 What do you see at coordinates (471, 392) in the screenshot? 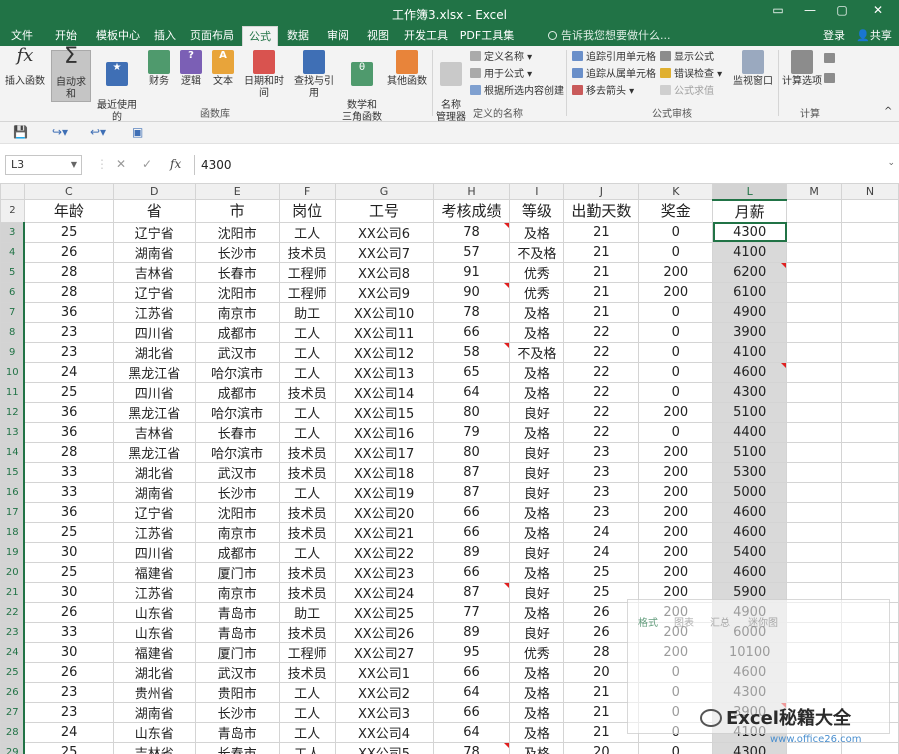
I see `cell: 64` at bounding box center [471, 392].